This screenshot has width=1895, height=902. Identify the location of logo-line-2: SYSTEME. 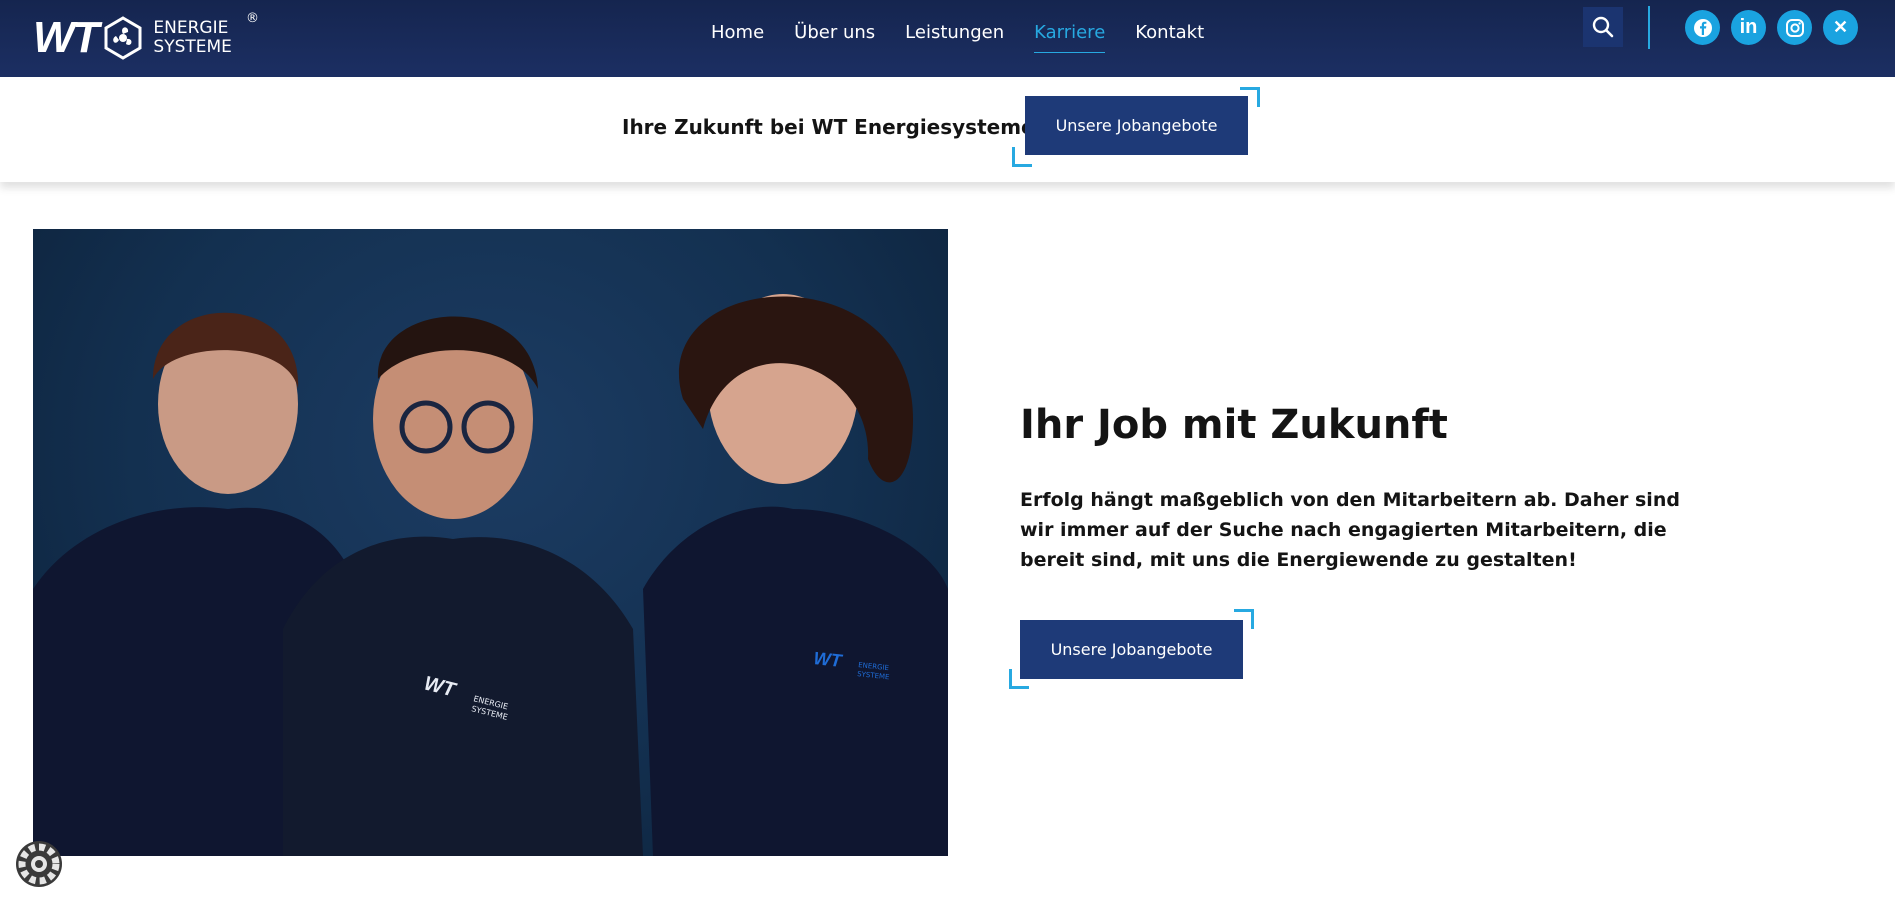
(192, 47).